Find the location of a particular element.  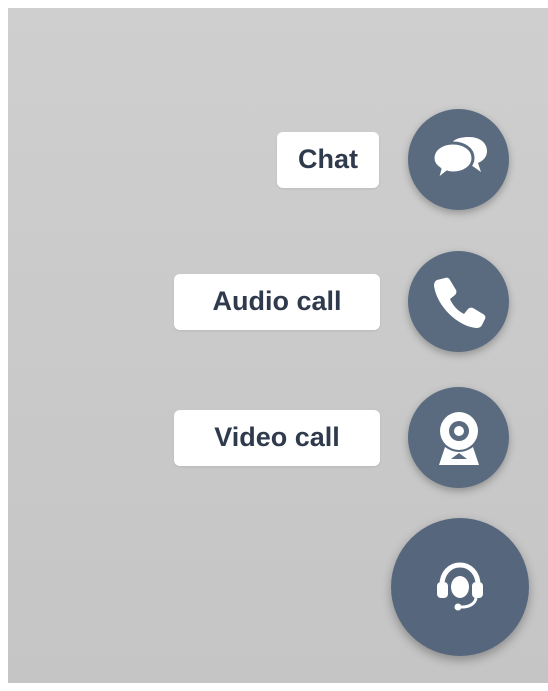

chat-button is located at coordinates (458, 159).